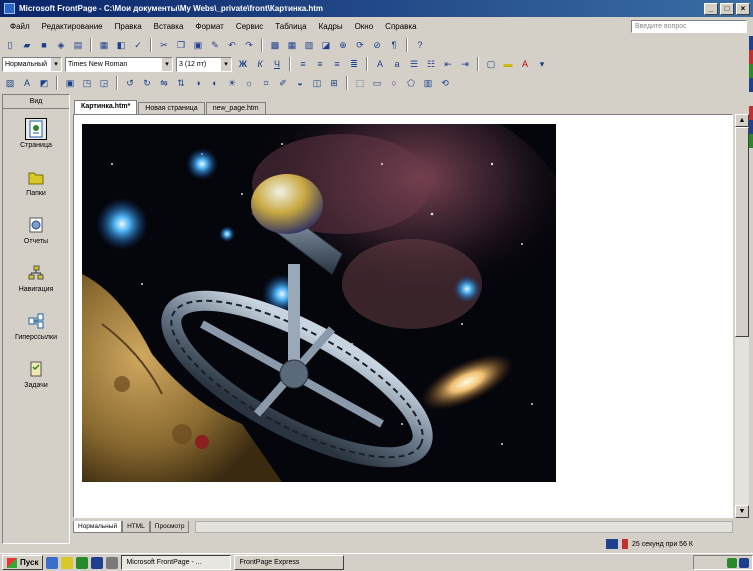  What do you see at coordinates (169, 26) in the screenshot?
I see `menu-insert: Вставка` at bounding box center [169, 26].